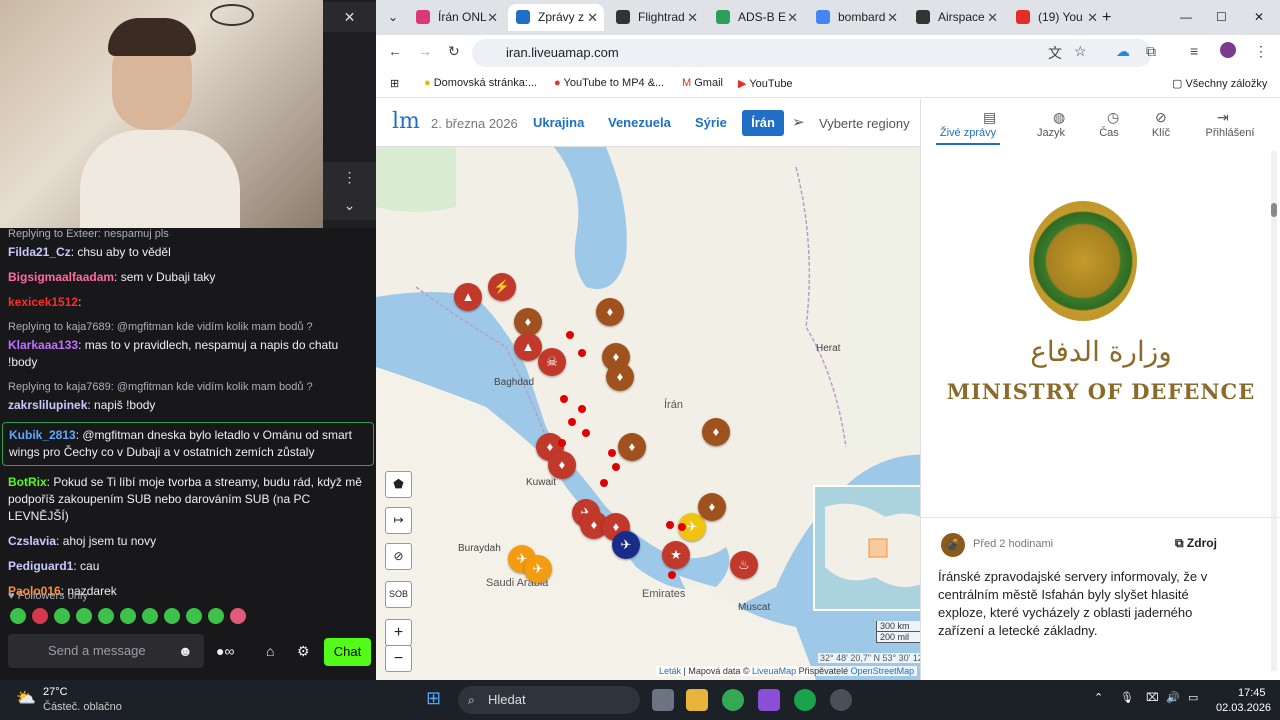 This screenshot has height=720, width=1280. I want to click on battery-icon: ▭, so click(1193, 697).